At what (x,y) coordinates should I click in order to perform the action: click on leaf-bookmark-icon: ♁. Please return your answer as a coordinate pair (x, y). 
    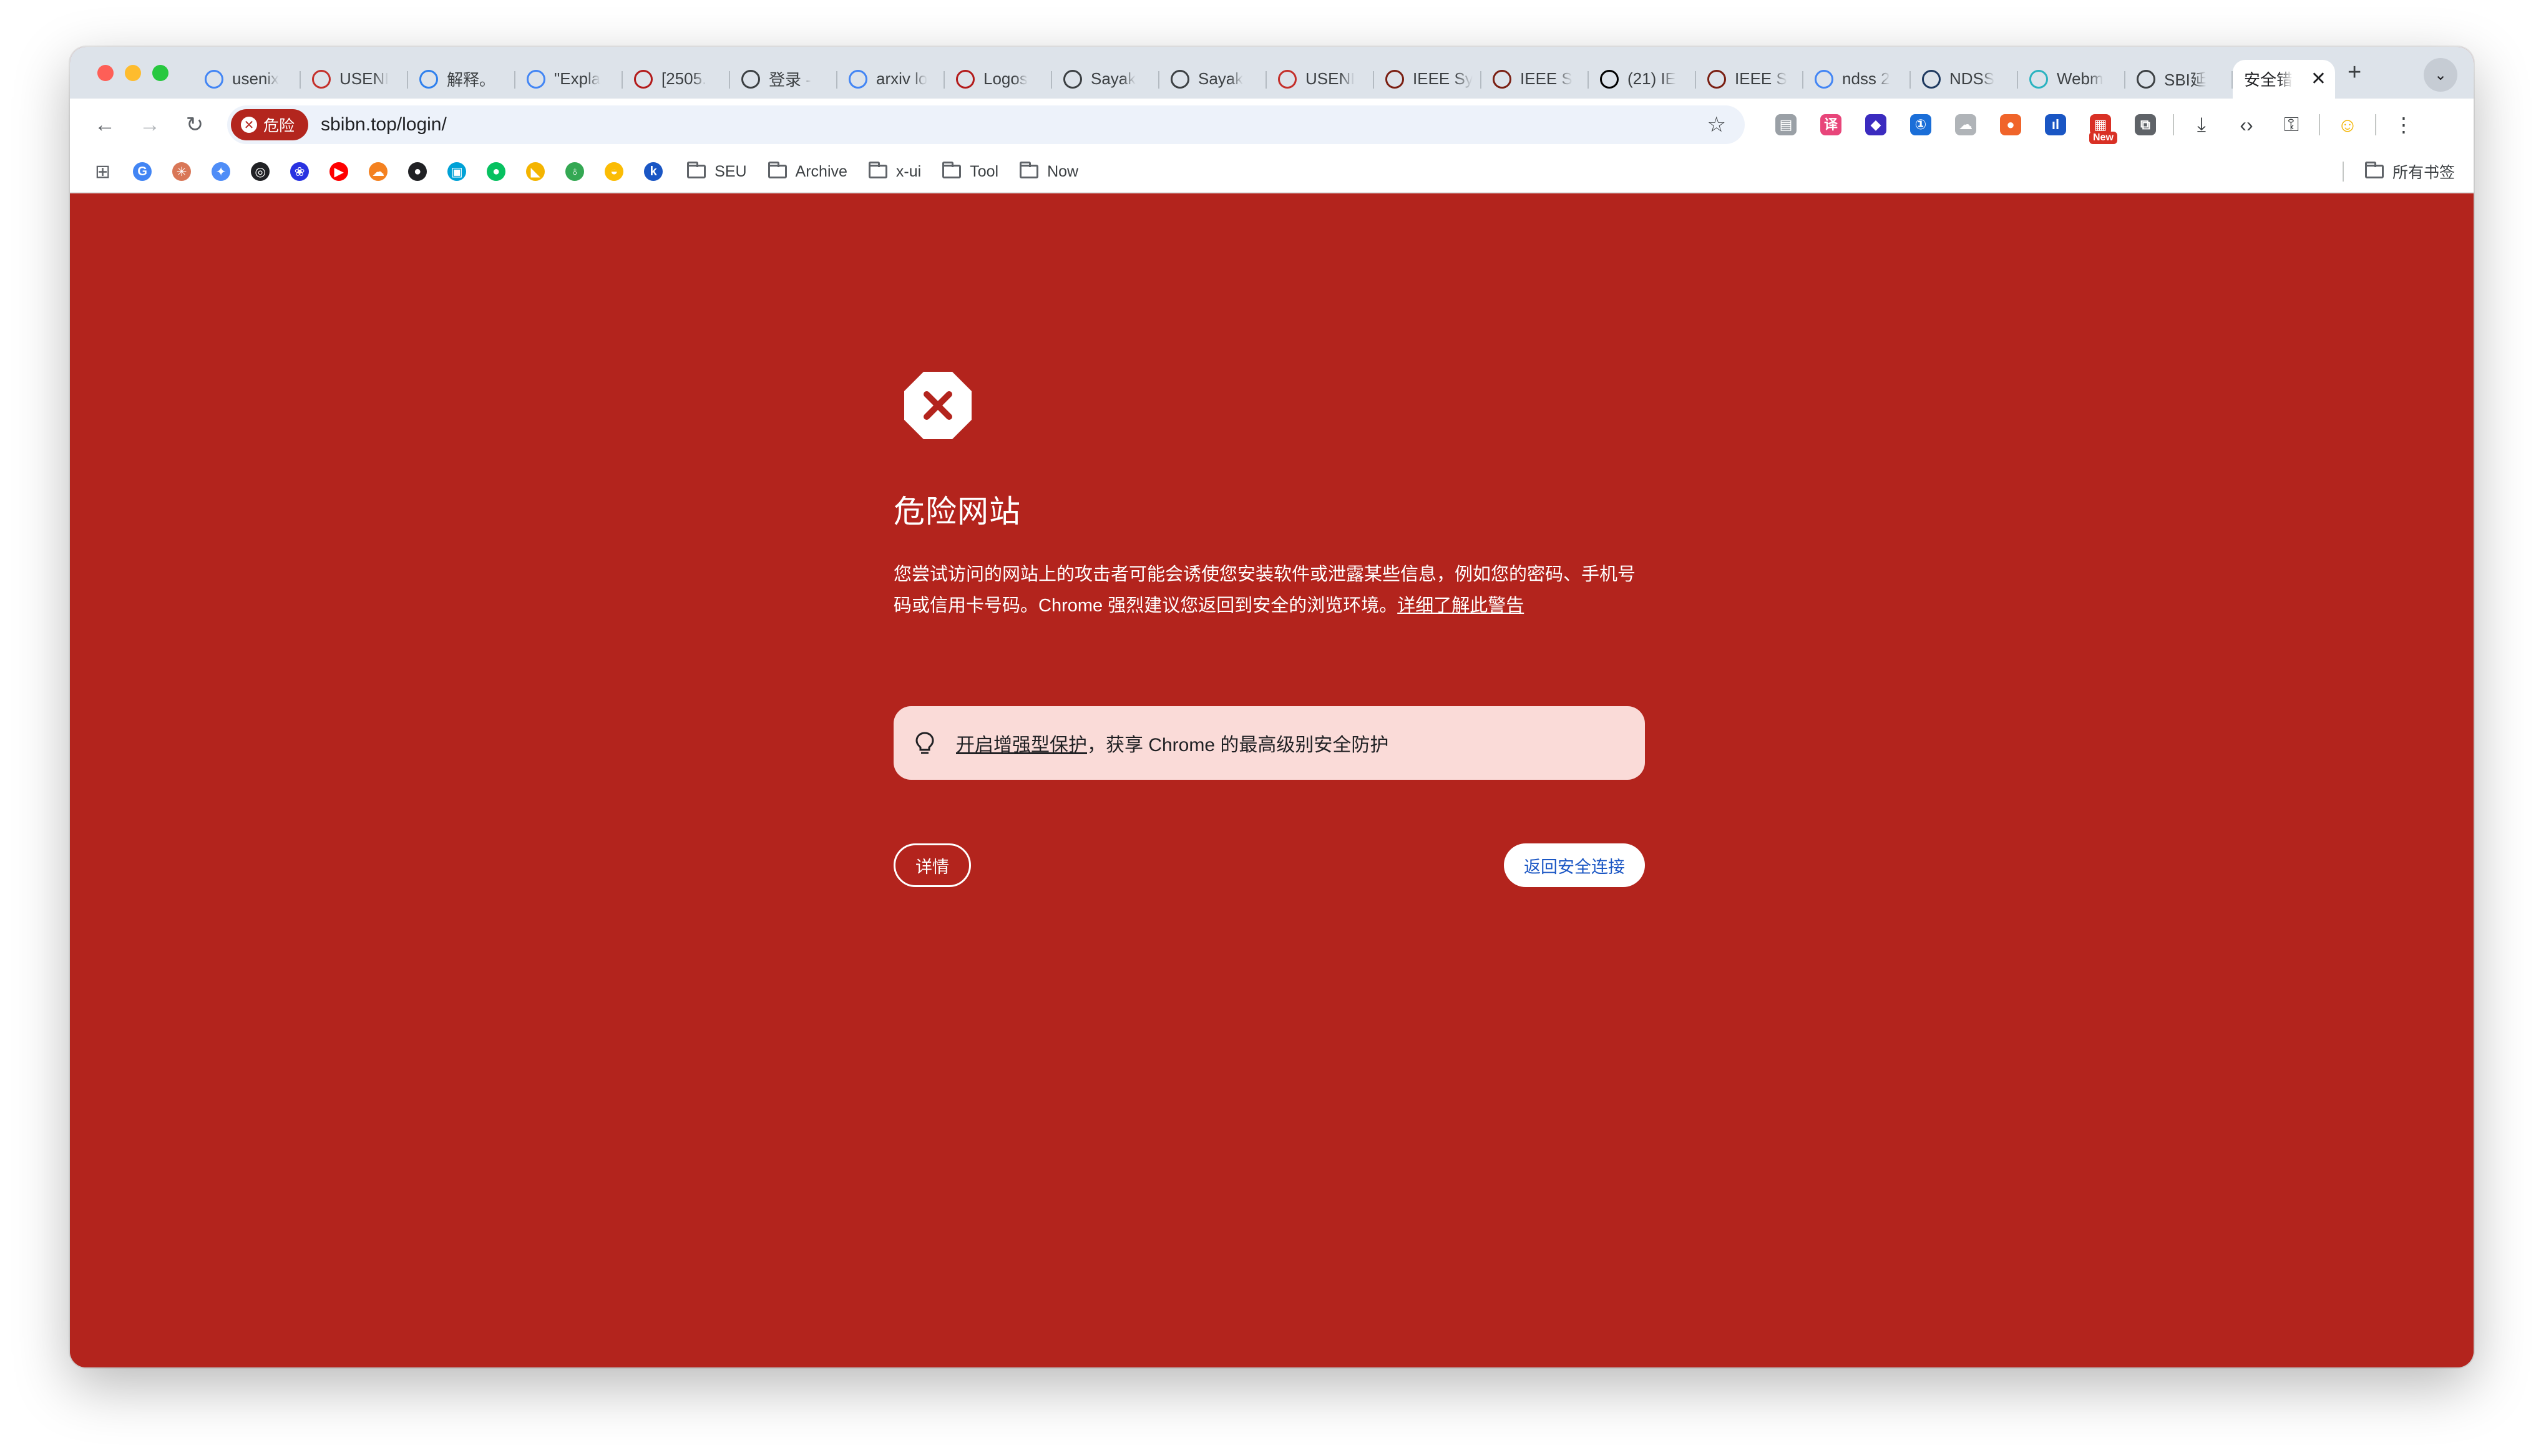
    Looking at the image, I should click on (575, 171).